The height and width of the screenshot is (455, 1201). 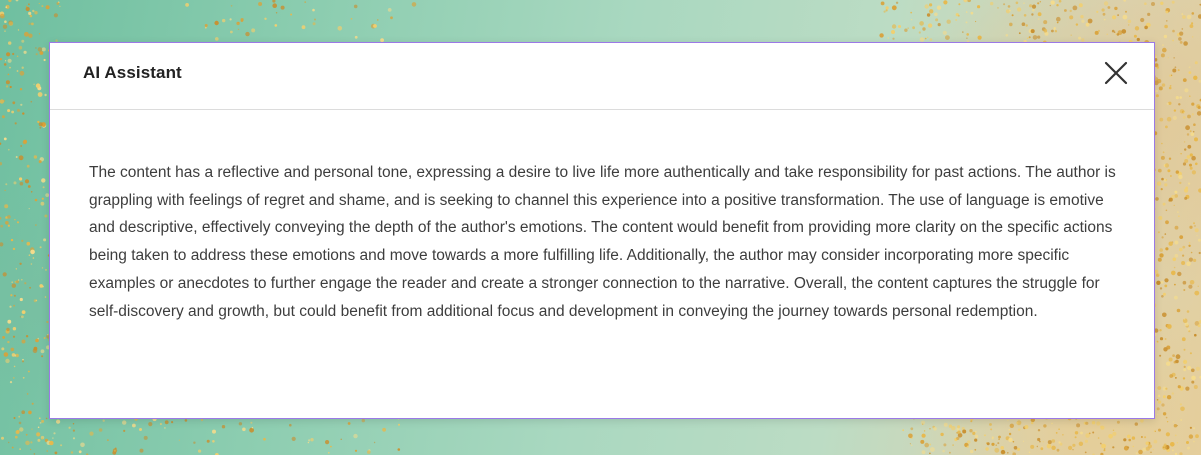 What do you see at coordinates (1116, 73) in the screenshot?
I see `close-button` at bounding box center [1116, 73].